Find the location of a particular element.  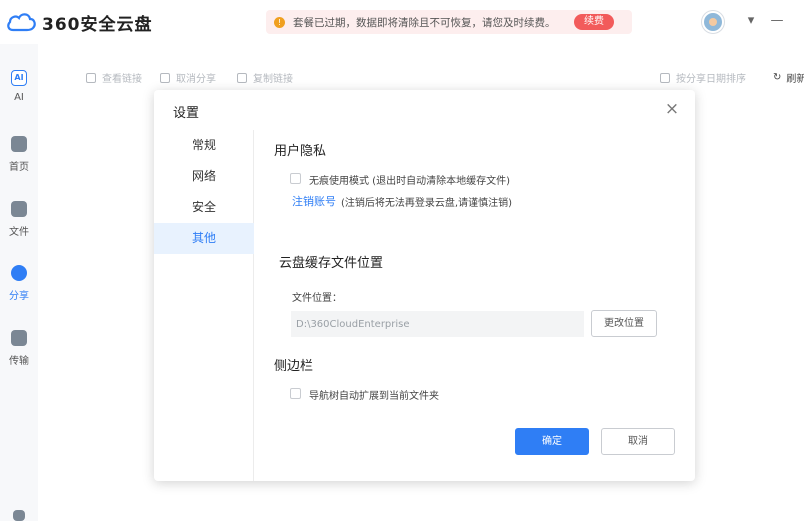

home-icon is located at coordinates (19, 144).